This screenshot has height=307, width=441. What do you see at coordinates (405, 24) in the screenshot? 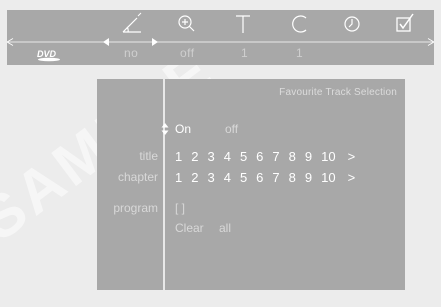
I see `checkbox-icon` at bounding box center [405, 24].